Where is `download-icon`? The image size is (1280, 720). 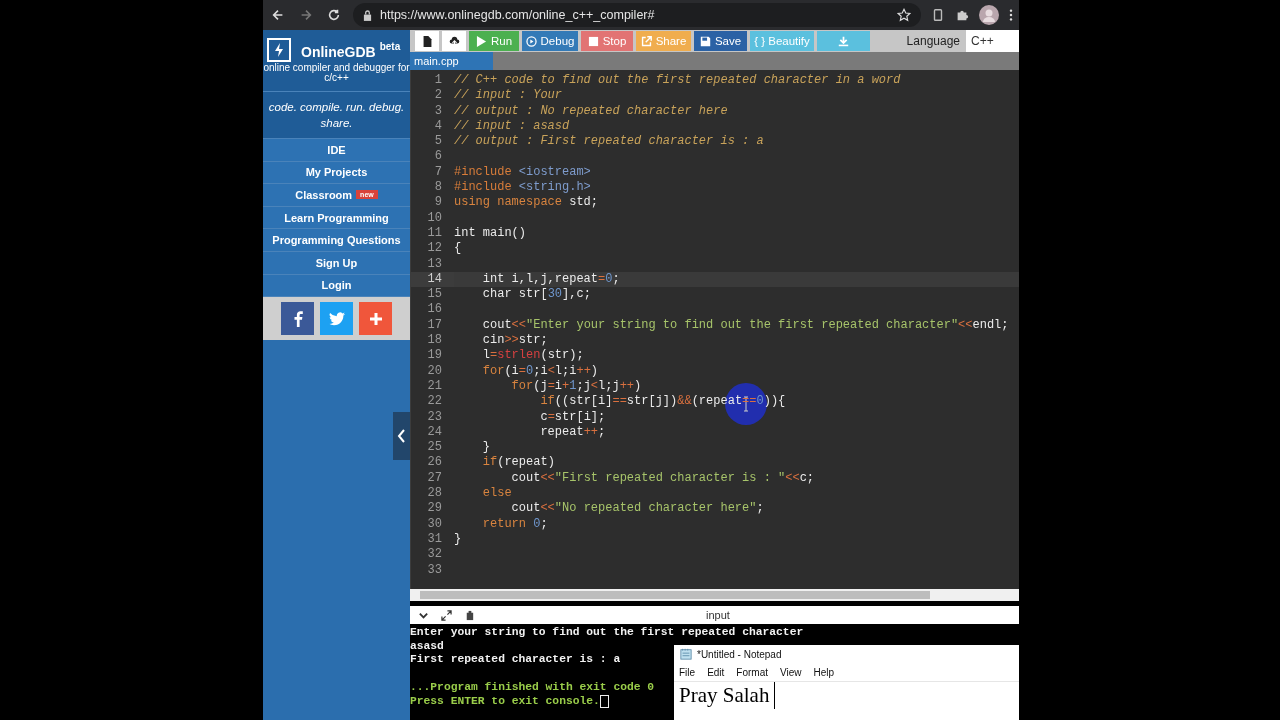
download-icon is located at coordinates (843, 41).